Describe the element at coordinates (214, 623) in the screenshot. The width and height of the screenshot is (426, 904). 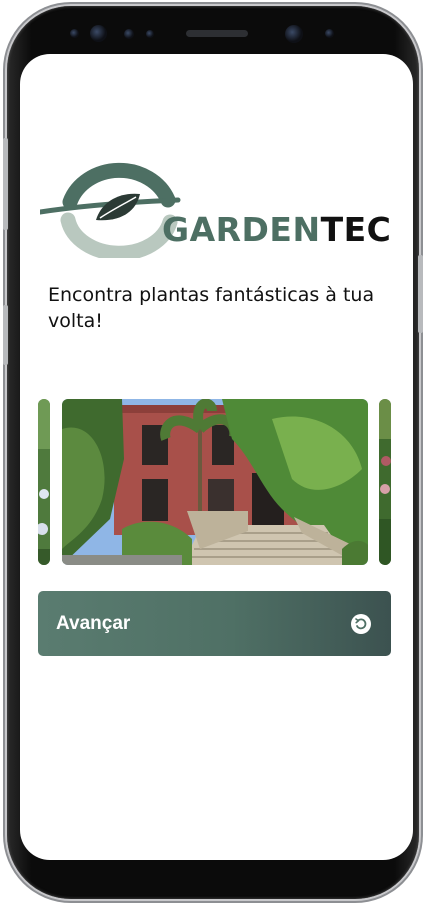
I see `advance-button: Avançar` at that location.